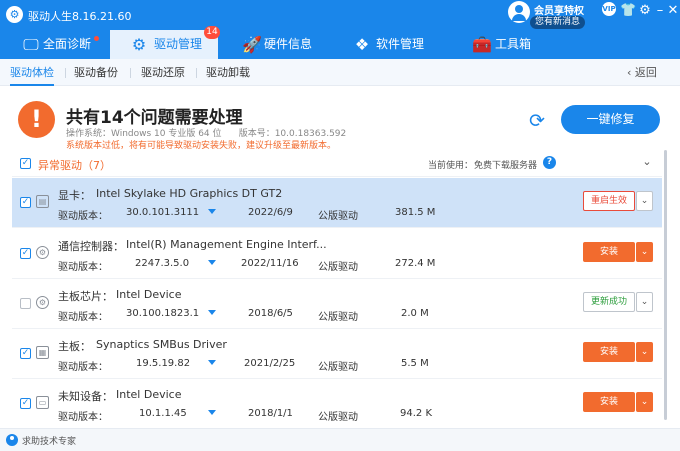  What do you see at coordinates (482, 44) in the screenshot?
I see `toolbox-icon: 🧰` at bounding box center [482, 44].